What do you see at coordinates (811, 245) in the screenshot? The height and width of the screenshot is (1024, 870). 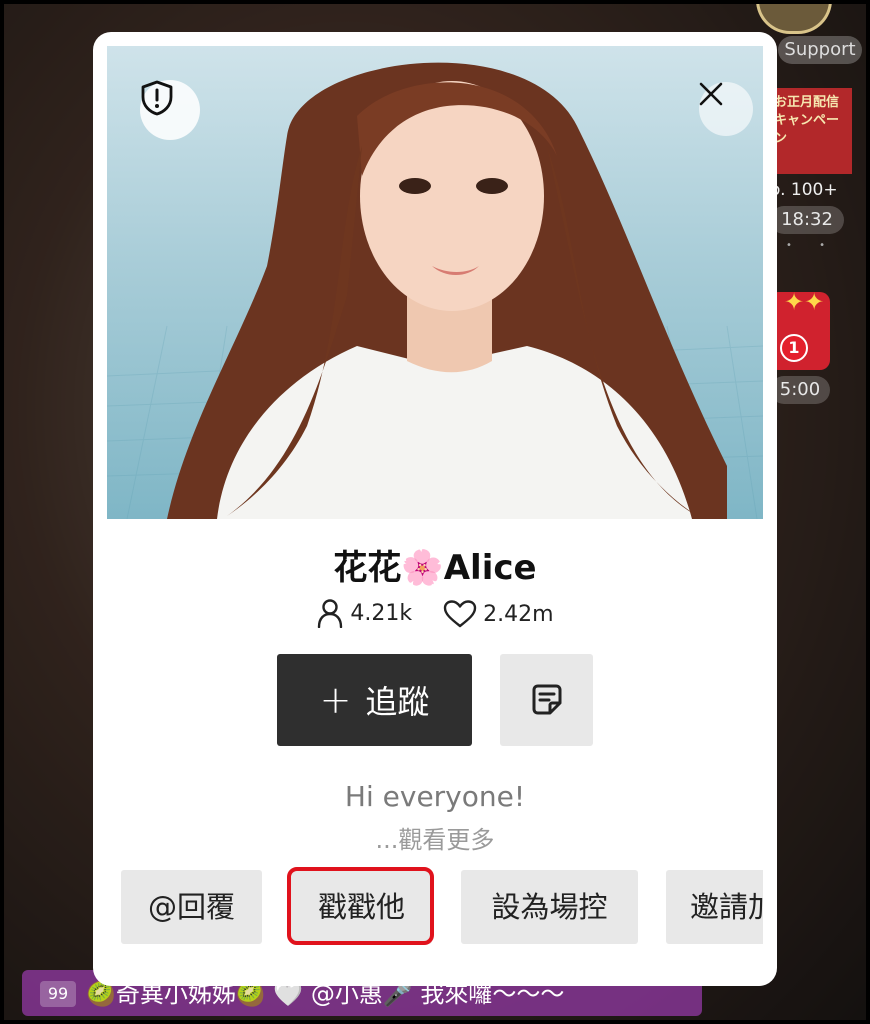 I see `carousel-dots: • •` at bounding box center [811, 245].